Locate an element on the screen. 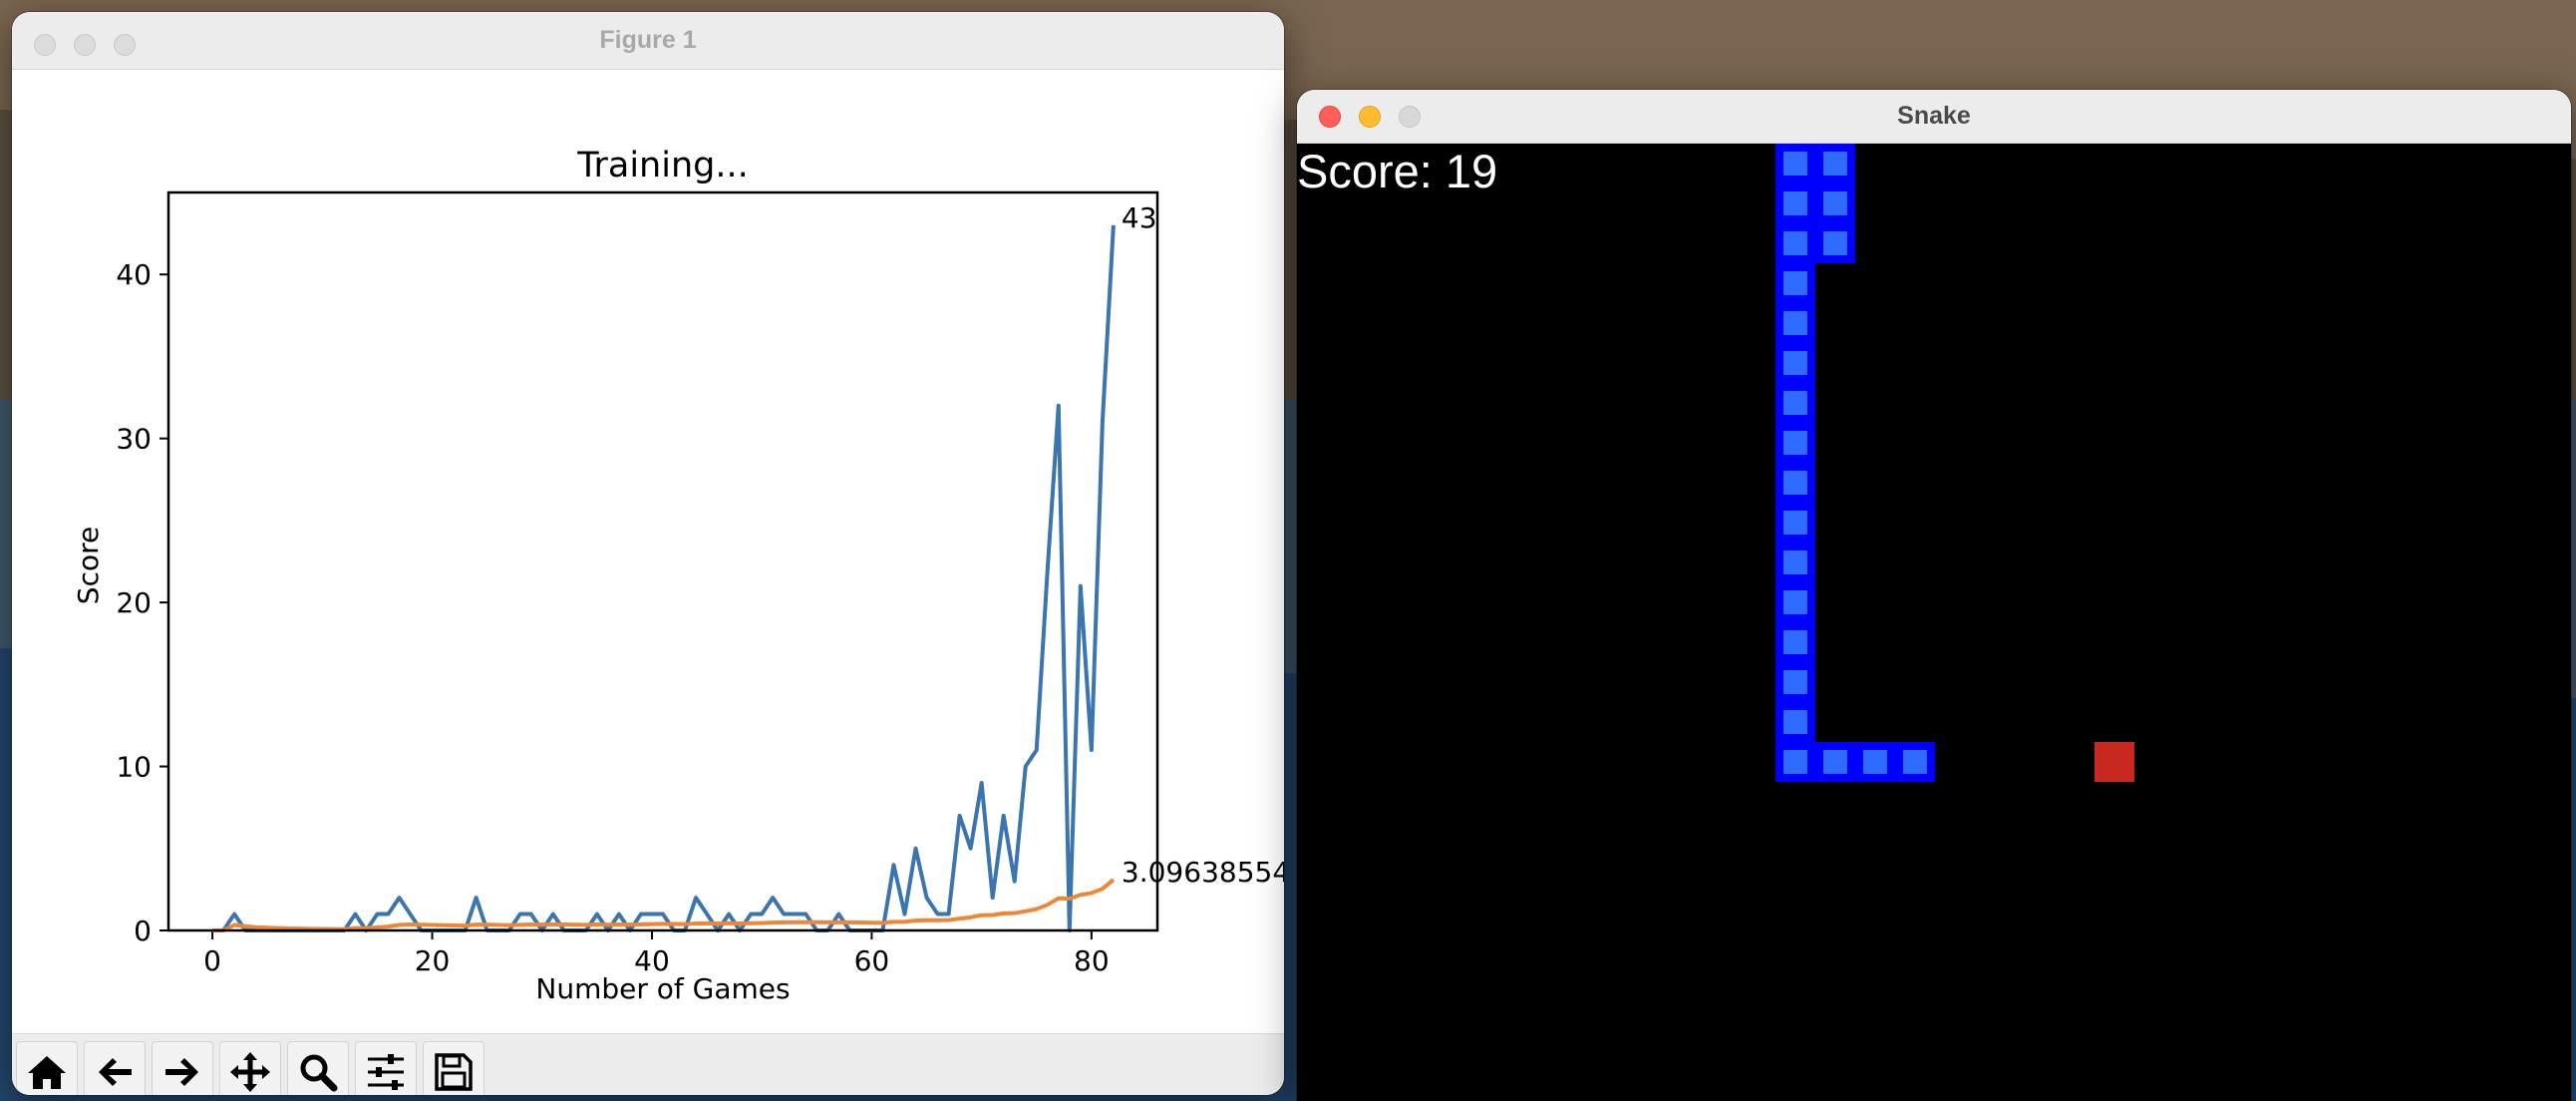 The image size is (2576, 1101). save-button is located at coordinates (453, 1068).